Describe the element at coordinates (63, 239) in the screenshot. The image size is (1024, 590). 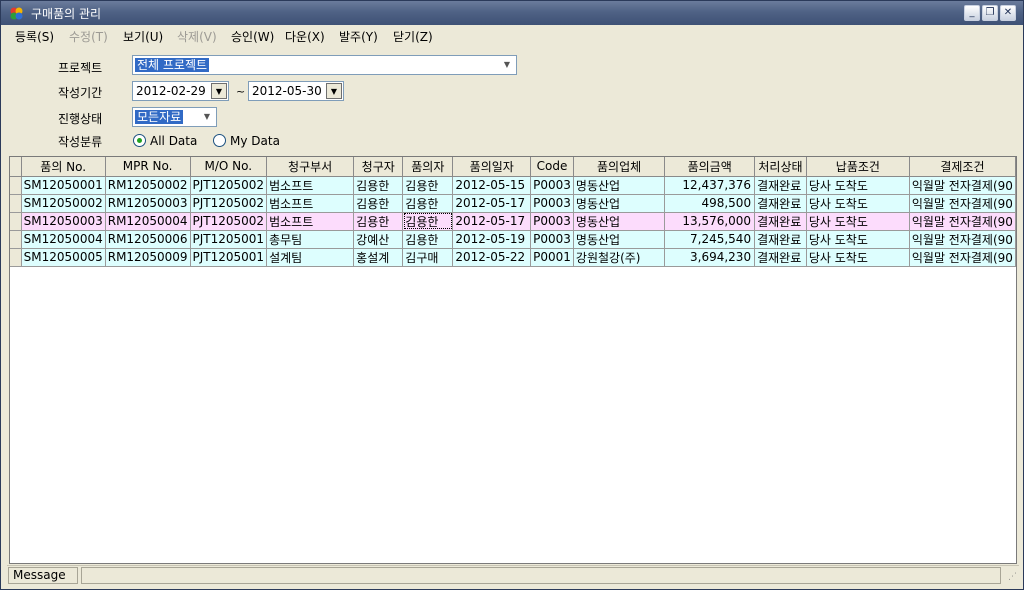
I see `table-cell: SM12050004` at that location.